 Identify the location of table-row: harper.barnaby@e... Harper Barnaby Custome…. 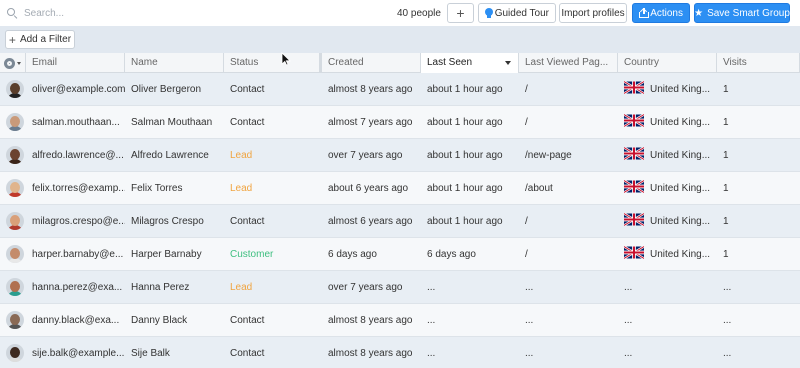
(400, 254).